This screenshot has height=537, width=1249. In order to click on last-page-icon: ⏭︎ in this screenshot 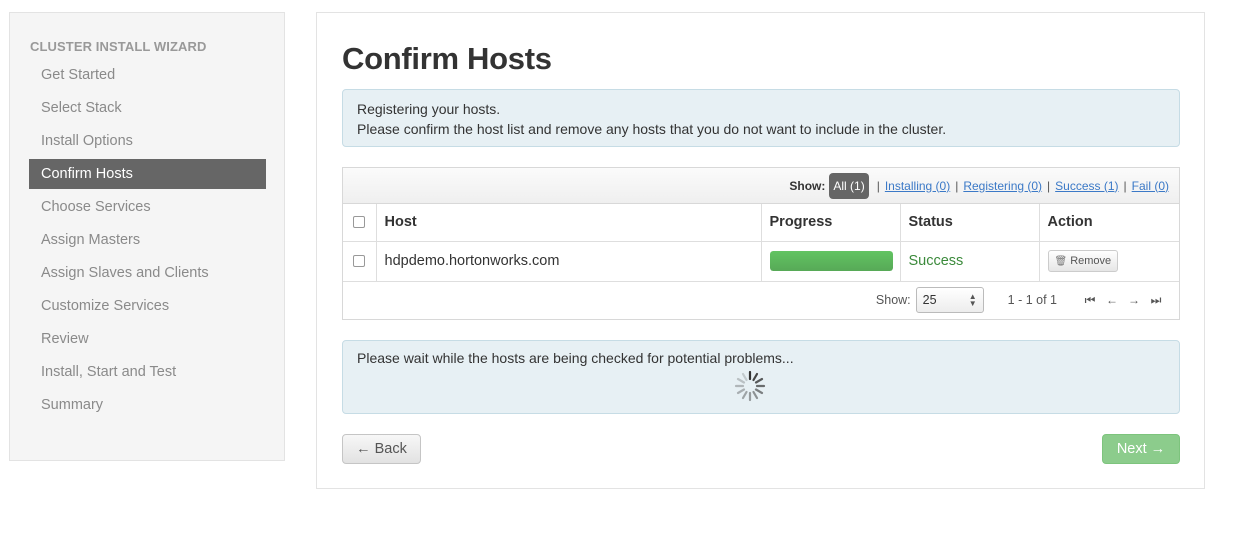, I will do `click(1156, 300)`.